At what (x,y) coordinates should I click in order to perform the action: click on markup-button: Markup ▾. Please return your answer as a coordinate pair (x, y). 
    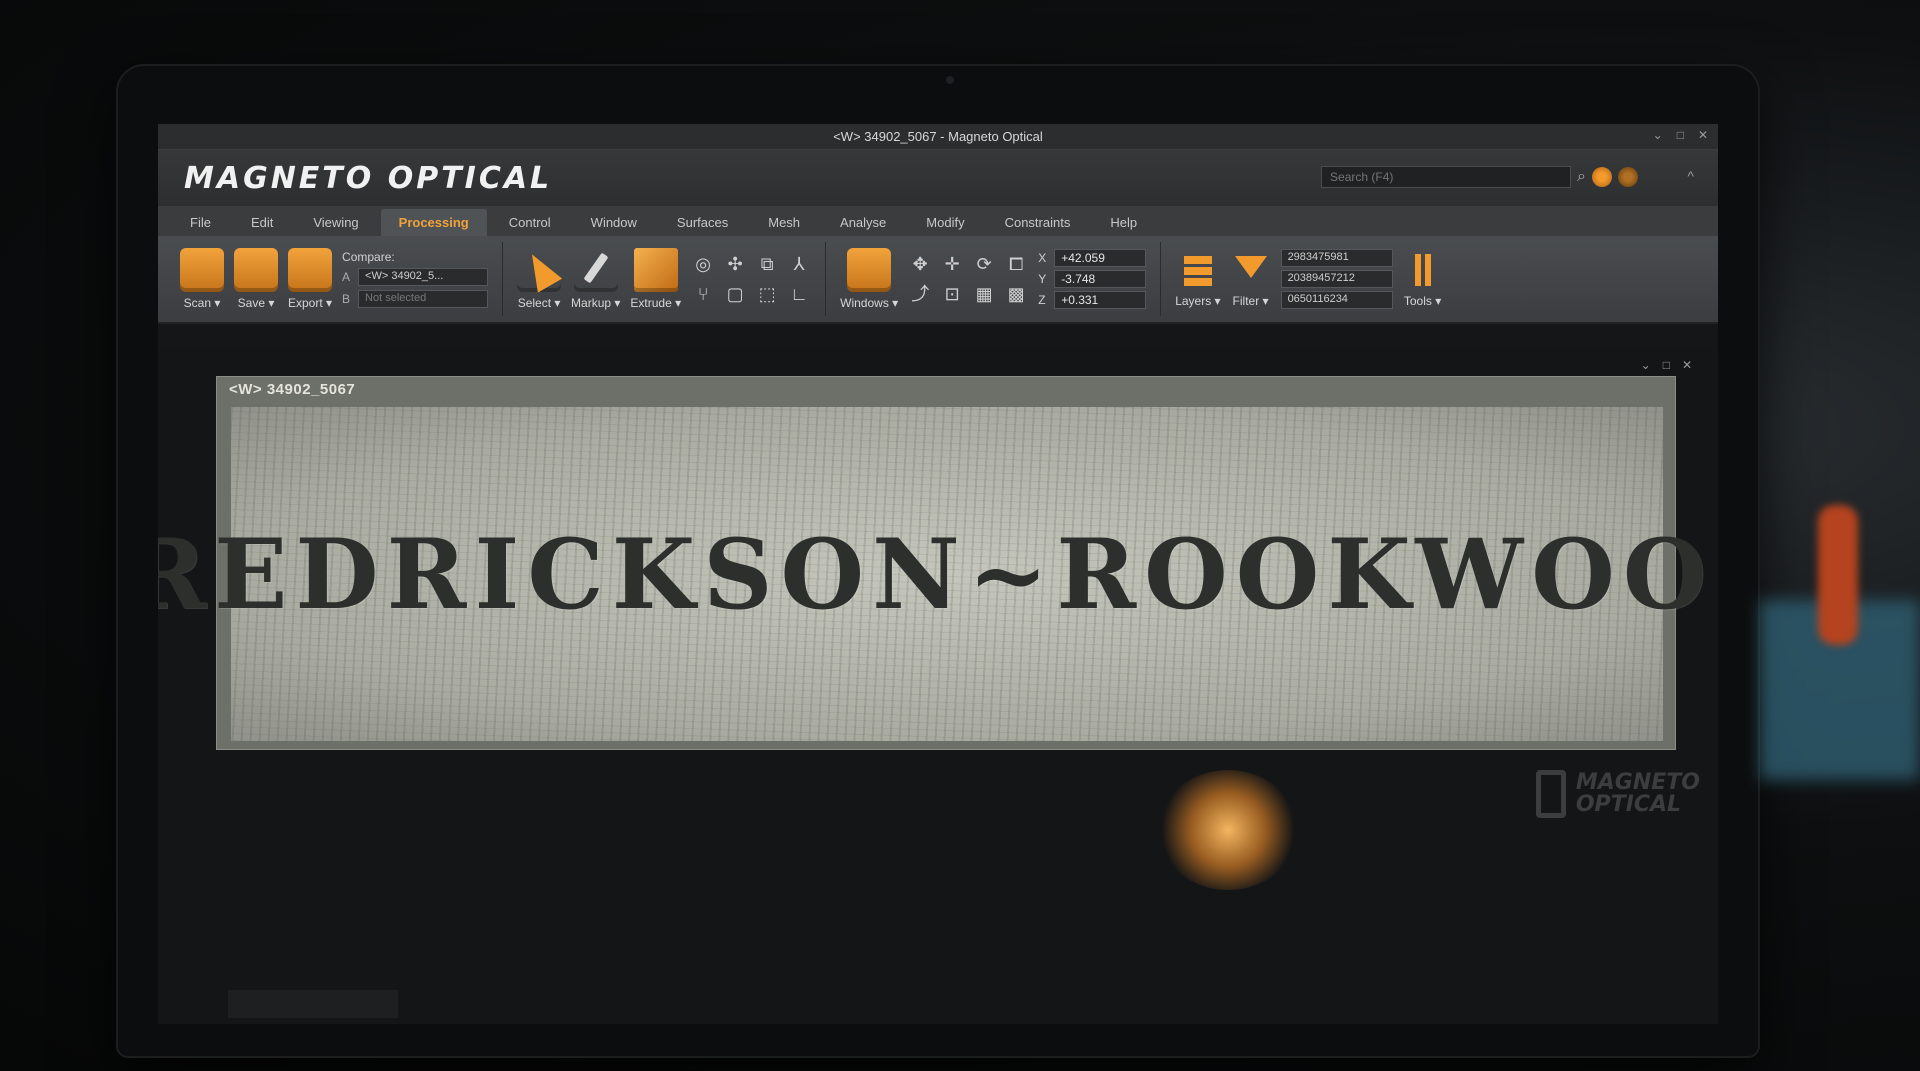
    Looking at the image, I should click on (595, 279).